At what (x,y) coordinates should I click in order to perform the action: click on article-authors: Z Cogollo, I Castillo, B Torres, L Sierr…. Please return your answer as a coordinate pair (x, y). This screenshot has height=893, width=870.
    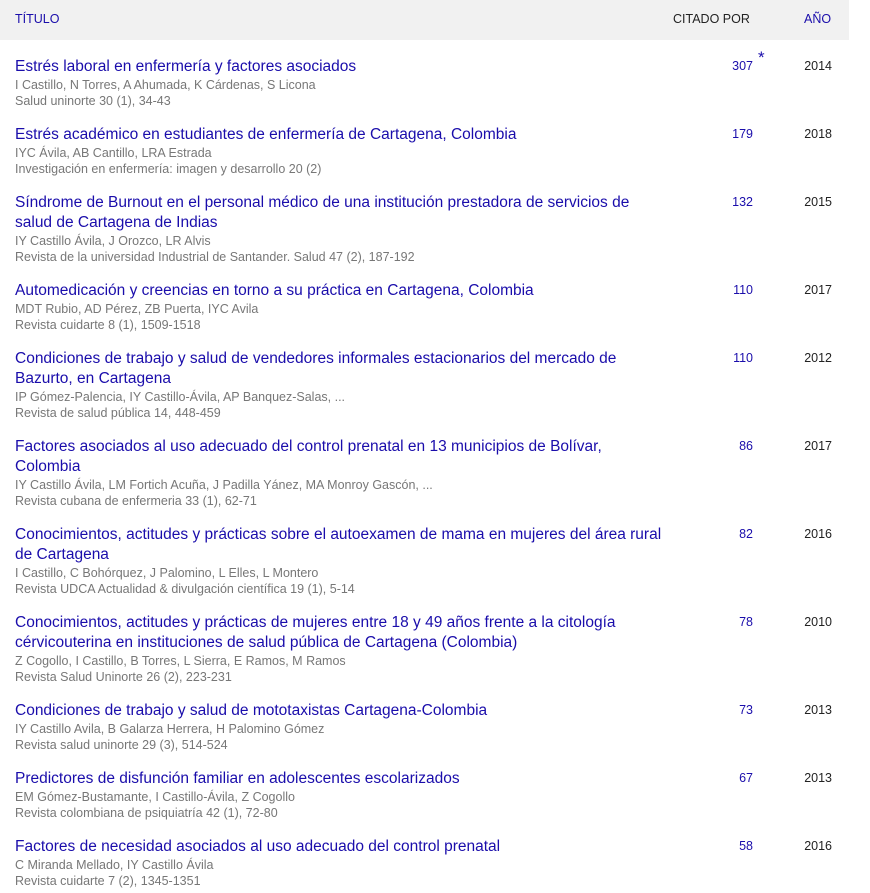
    Looking at the image, I should click on (180, 661).